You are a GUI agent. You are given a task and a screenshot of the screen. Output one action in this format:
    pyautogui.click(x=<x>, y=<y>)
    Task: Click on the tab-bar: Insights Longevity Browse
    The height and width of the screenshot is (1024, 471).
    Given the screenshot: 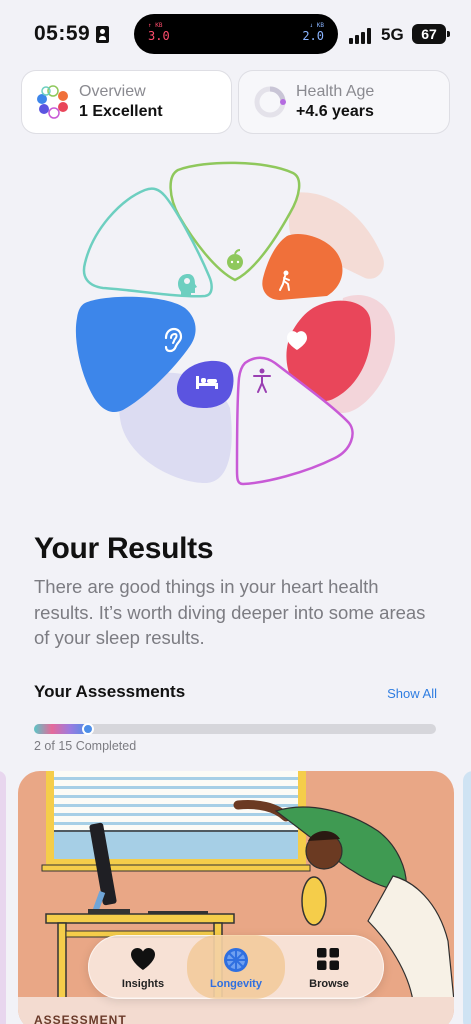 What is the action you would take?
    pyautogui.click(x=236, y=967)
    